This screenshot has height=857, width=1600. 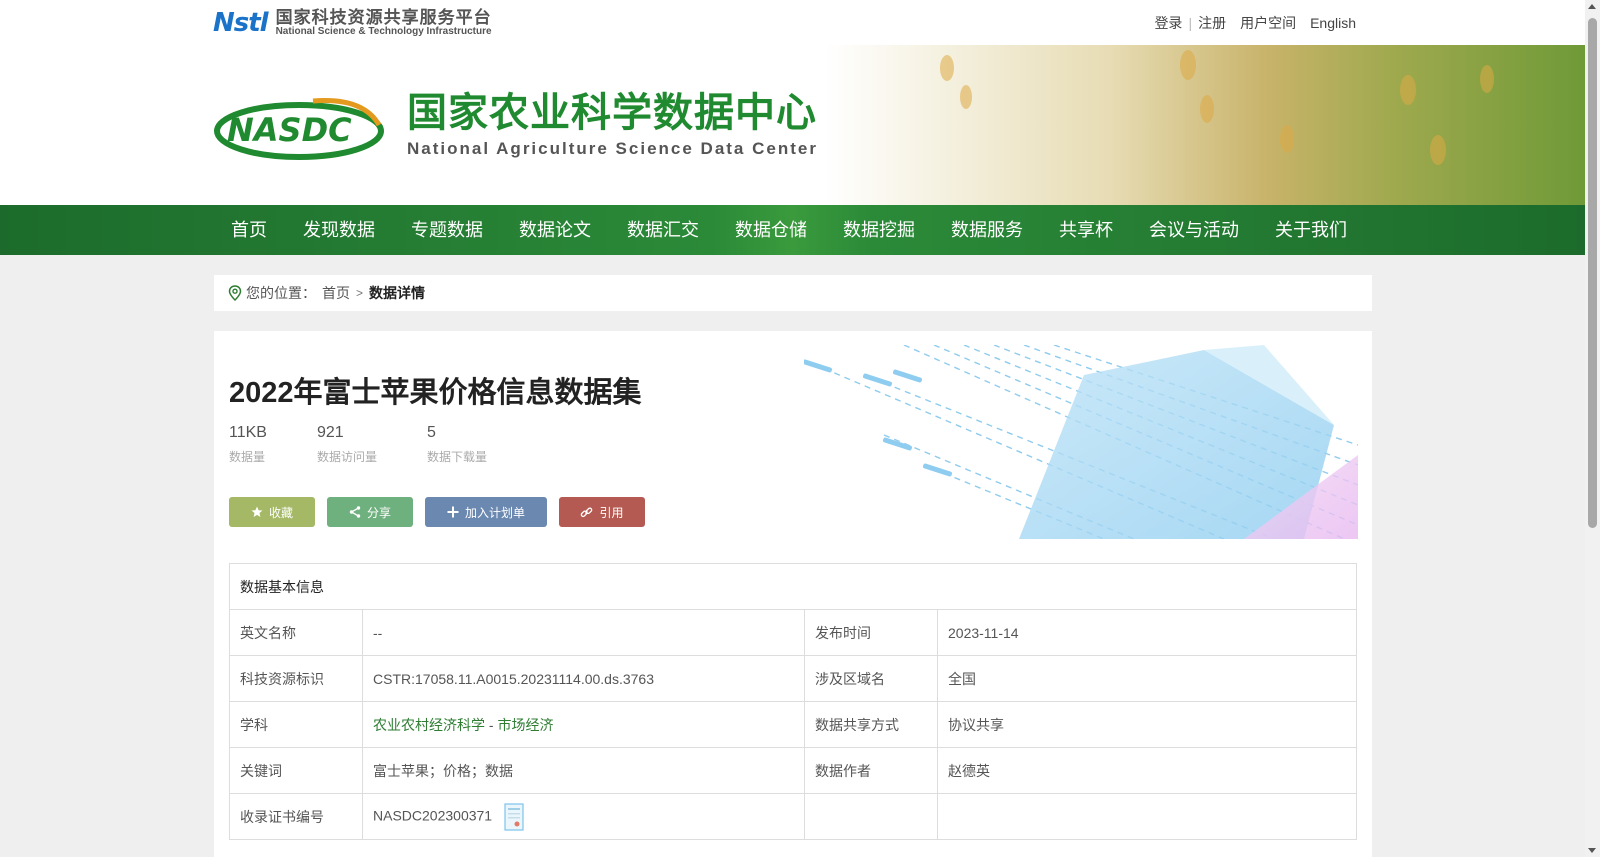 I want to click on cite-button: 引用, so click(x=602, y=512).